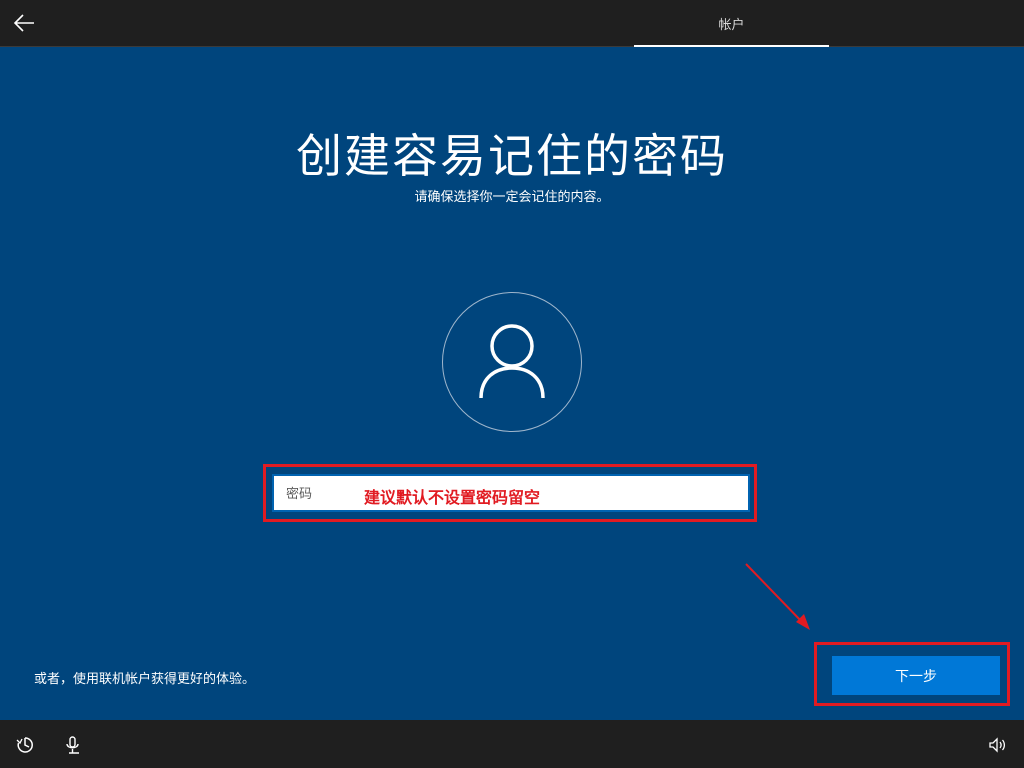  Describe the element at coordinates (997, 745) in the screenshot. I see `volume-icon` at that location.